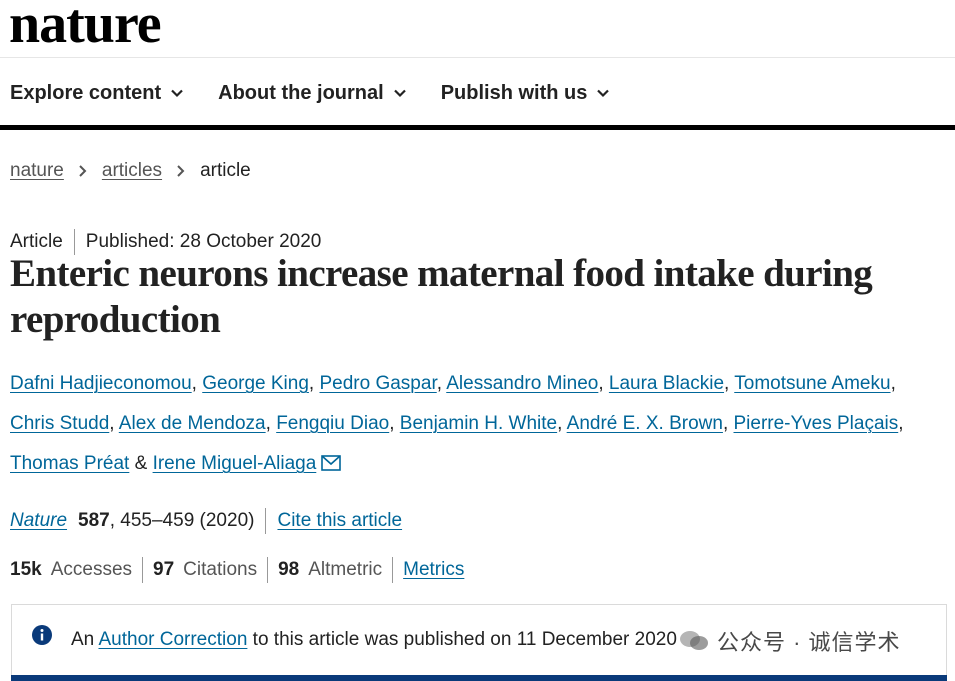  Describe the element at coordinates (433, 570) in the screenshot. I see `metrics-link: Metrics` at that location.